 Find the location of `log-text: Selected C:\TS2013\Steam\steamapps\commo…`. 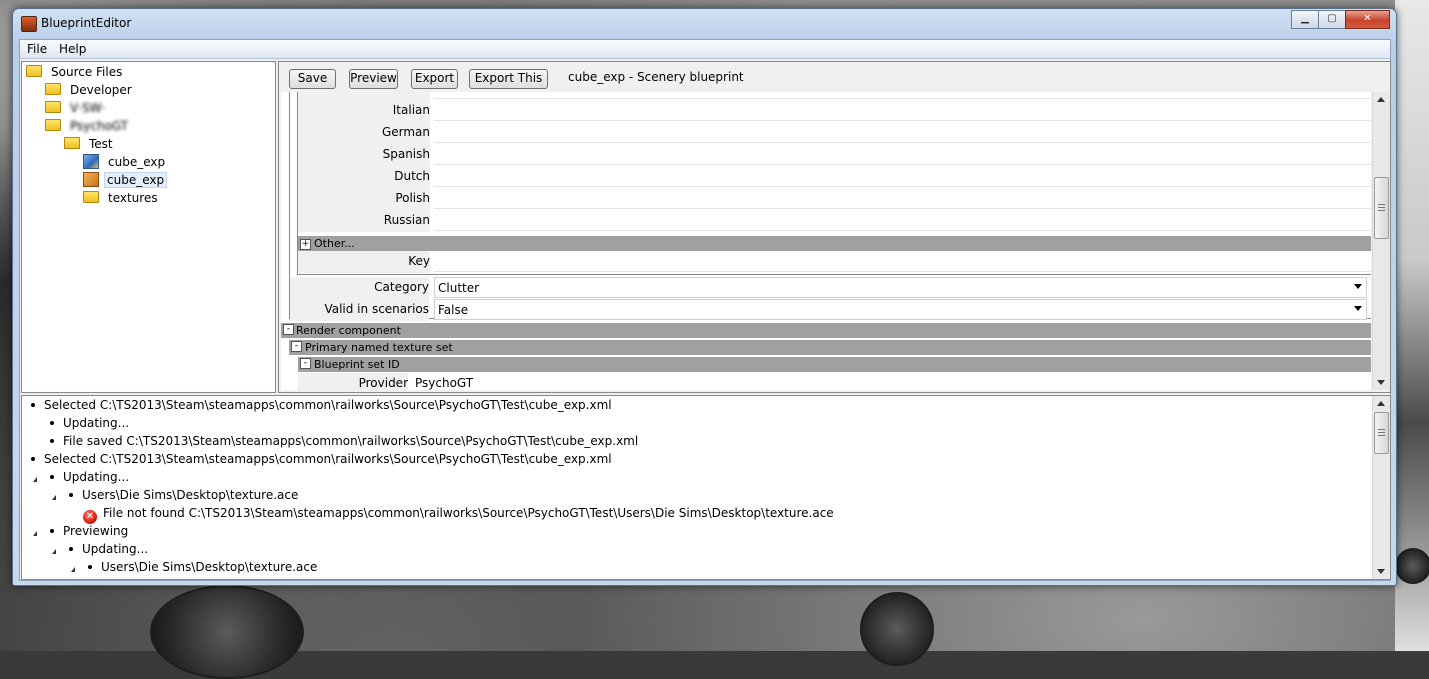

log-text: Selected C:\TS2013\Steam\steamapps\commo… is located at coordinates (328, 459).